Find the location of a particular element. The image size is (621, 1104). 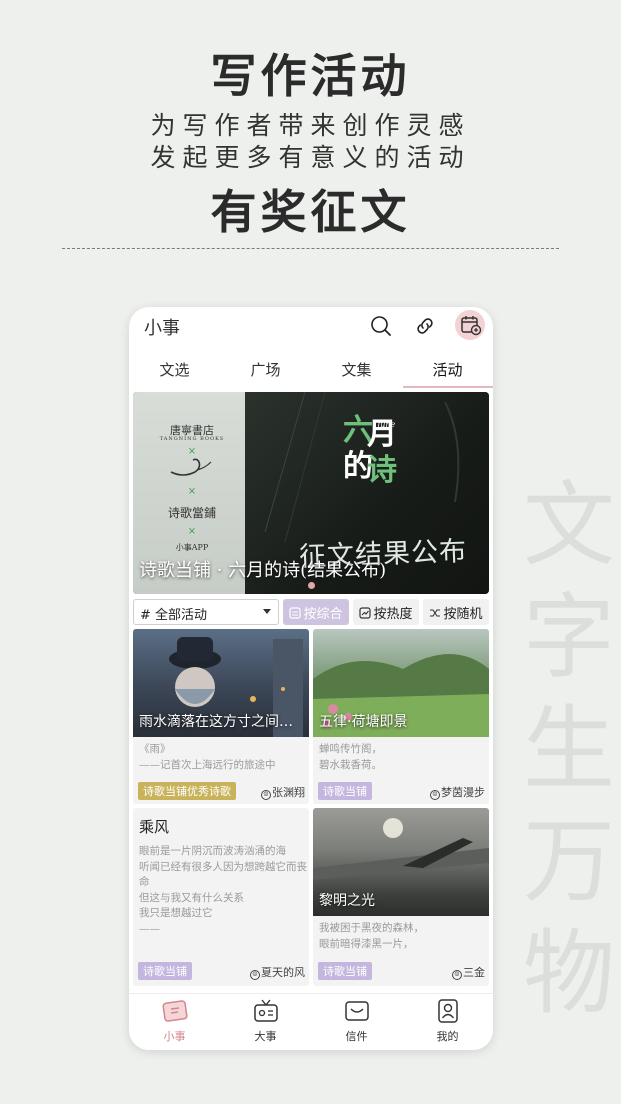

bg-char: 文 is located at coordinates (568, 525).